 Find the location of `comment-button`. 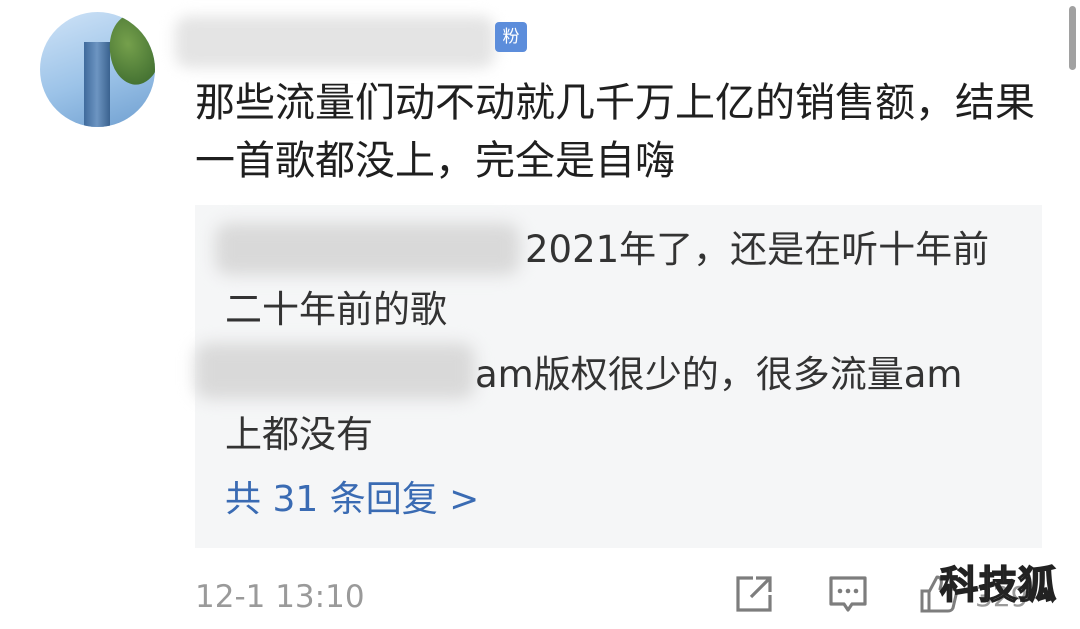

comment-button is located at coordinates (848, 594).